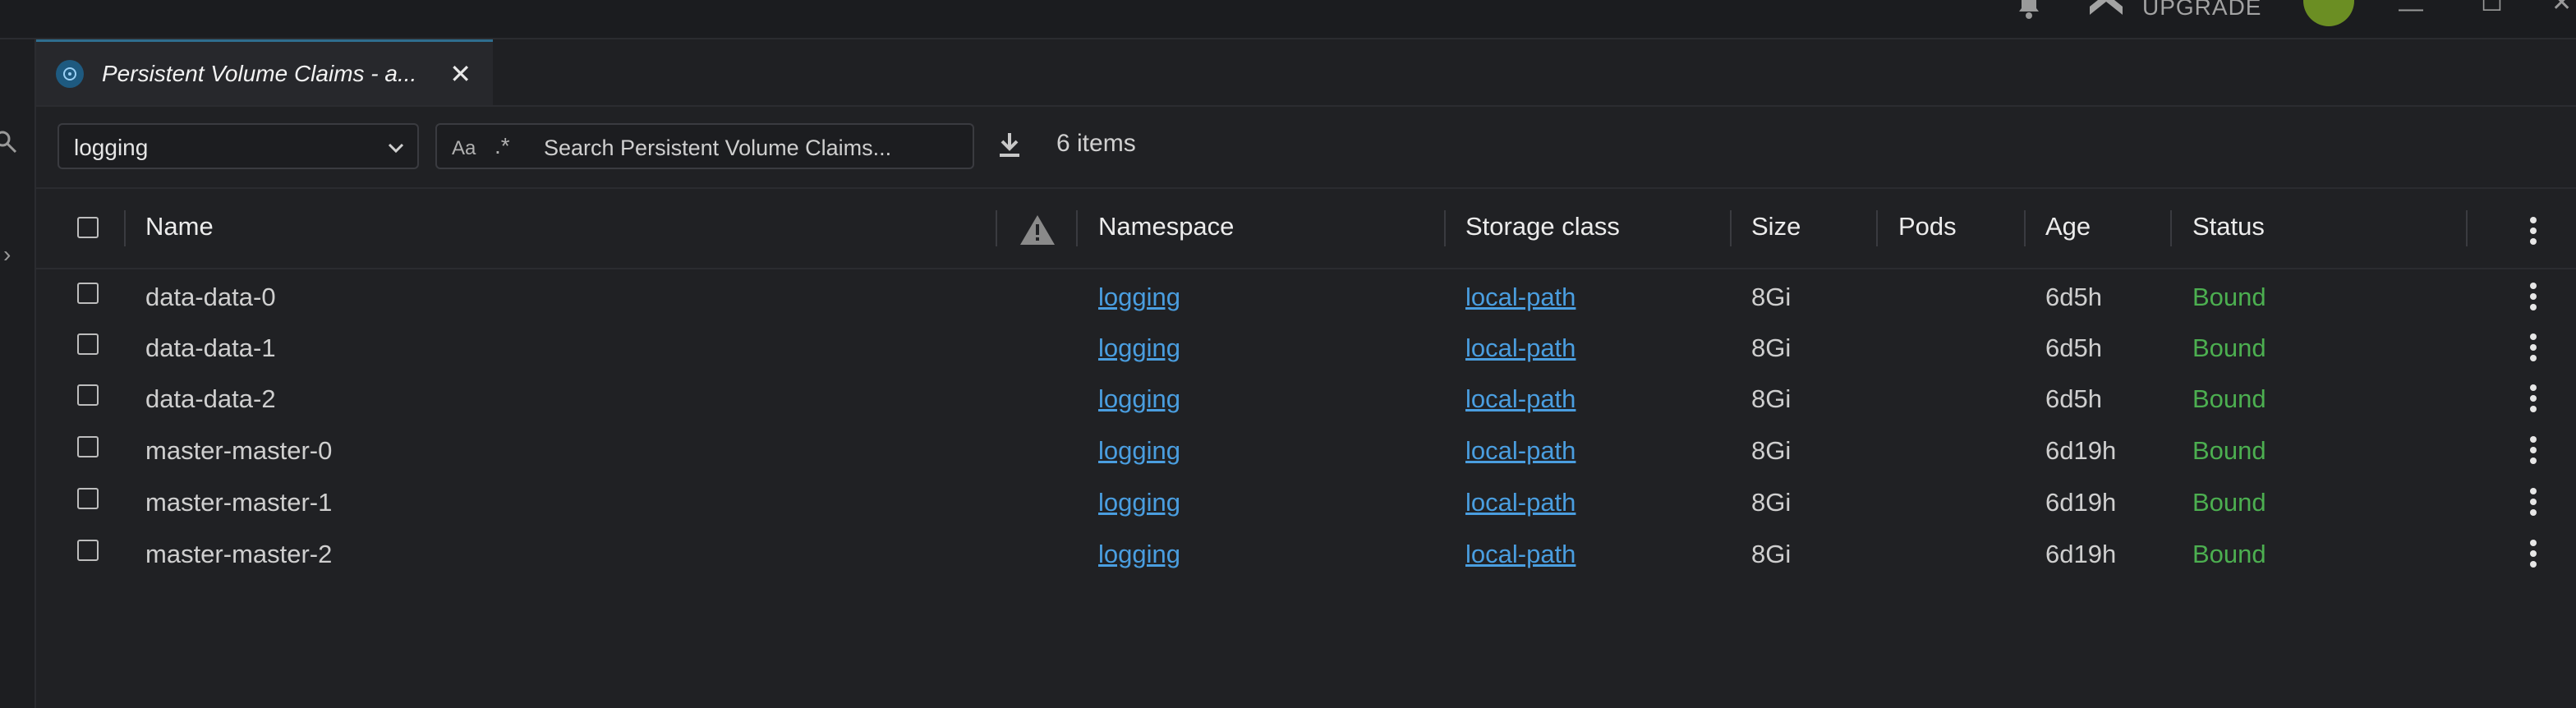 This screenshot has height=708, width=2576. I want to click on column-menu-icon, so click(2533, 233).